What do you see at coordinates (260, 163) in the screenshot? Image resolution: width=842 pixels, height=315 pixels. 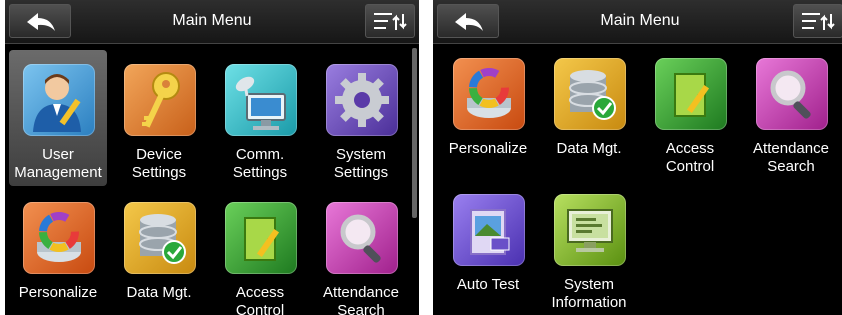 I see `menu-item-label: Comm. Settings` at bounding box center [260, 163].